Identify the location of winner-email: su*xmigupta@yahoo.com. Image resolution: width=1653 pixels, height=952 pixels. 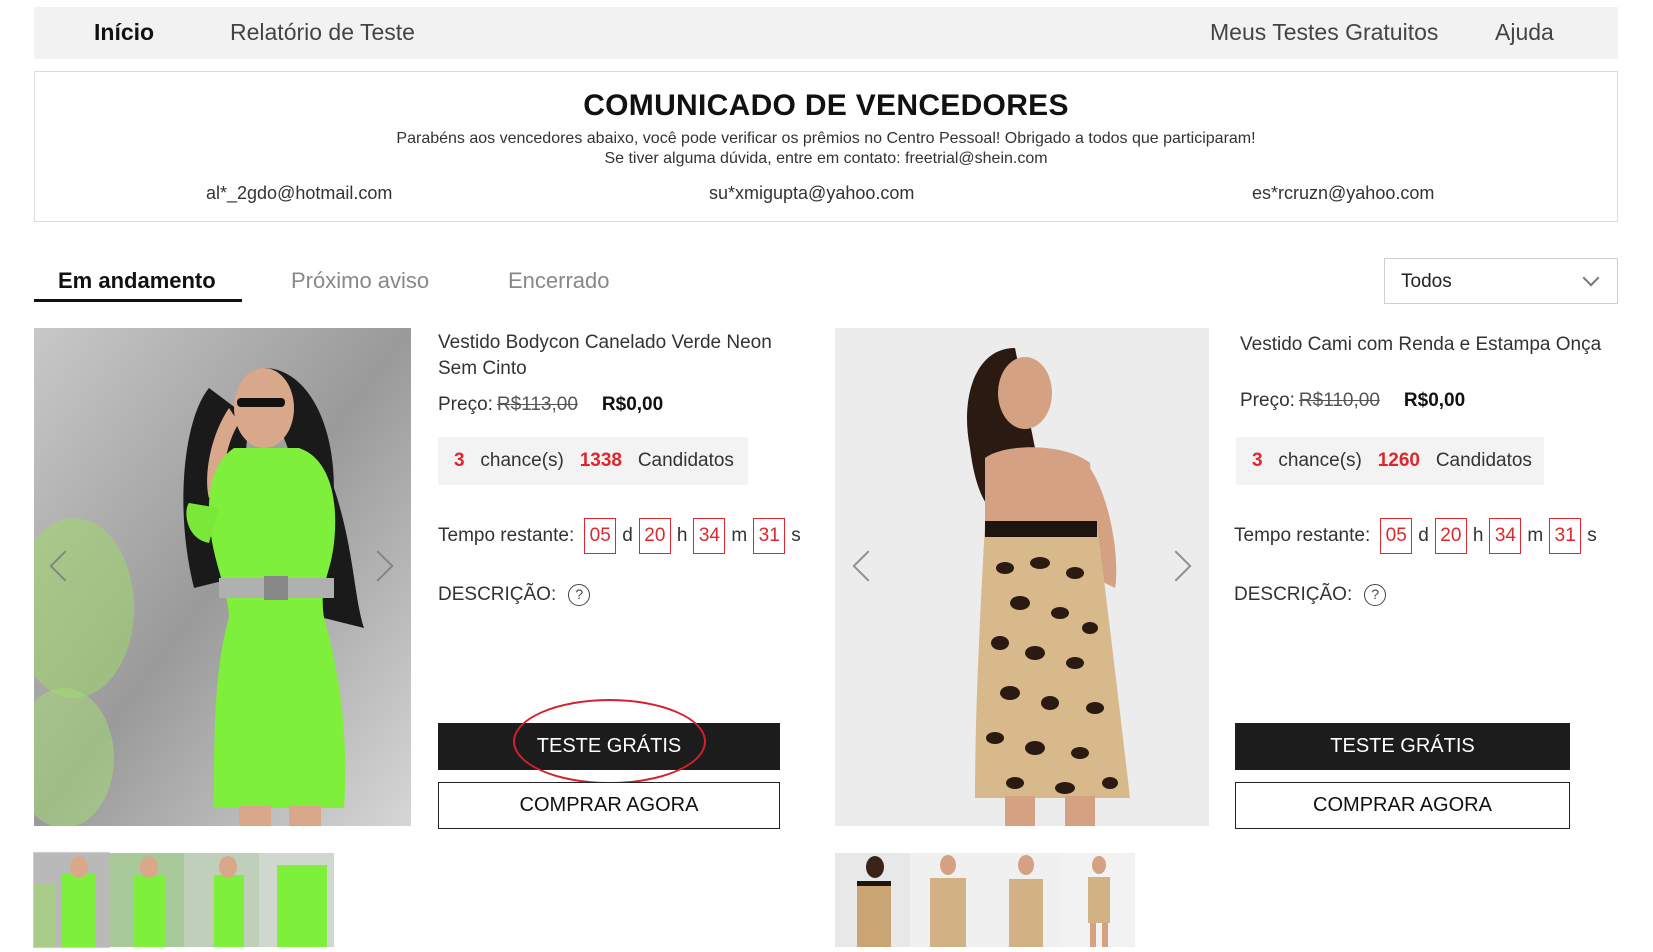
(812, 193).